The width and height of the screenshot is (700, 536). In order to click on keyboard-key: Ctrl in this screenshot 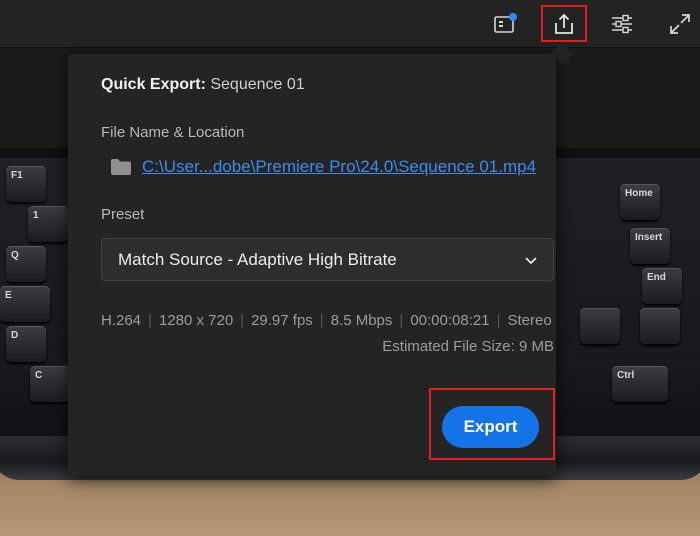, I will do `click(640, 384)`.